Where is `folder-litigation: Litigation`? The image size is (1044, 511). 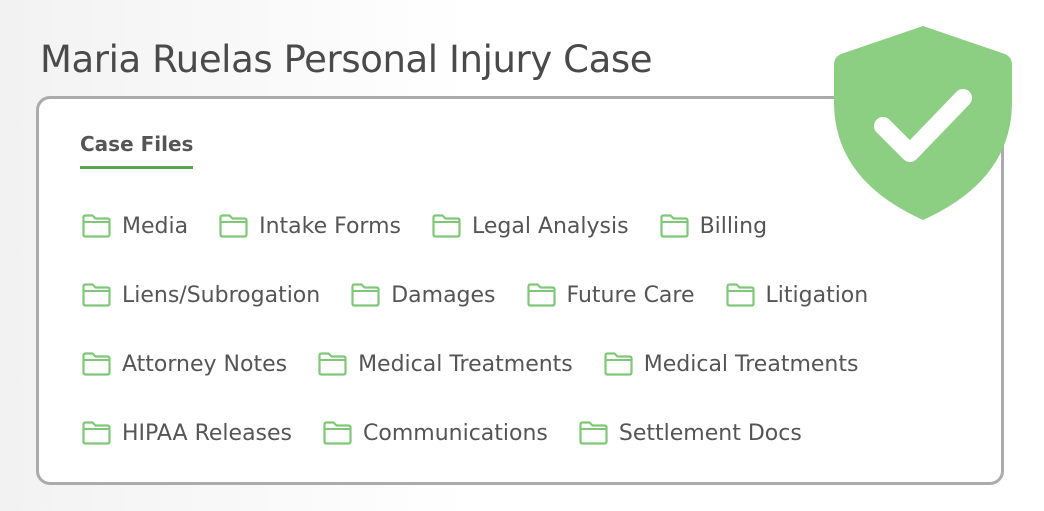 folder-litigation: Litigation is located at coordinates (797, 295).